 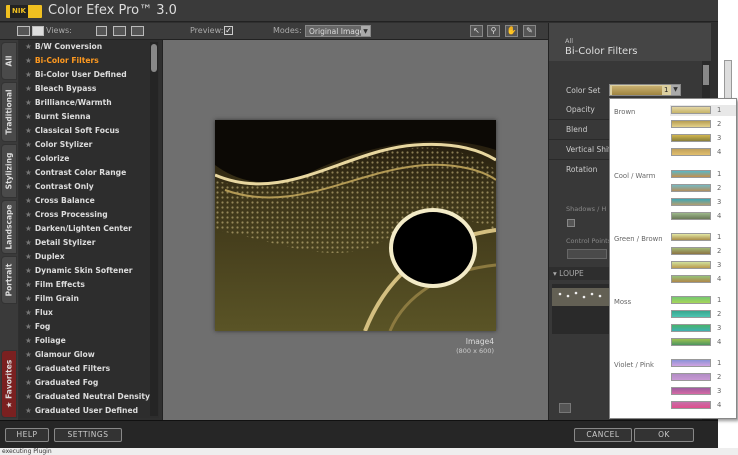 What do you see at coordinates (338, 31) in the screenshot?
I see `modes-select: Original Image ▼` at bounding box center [338, 31].